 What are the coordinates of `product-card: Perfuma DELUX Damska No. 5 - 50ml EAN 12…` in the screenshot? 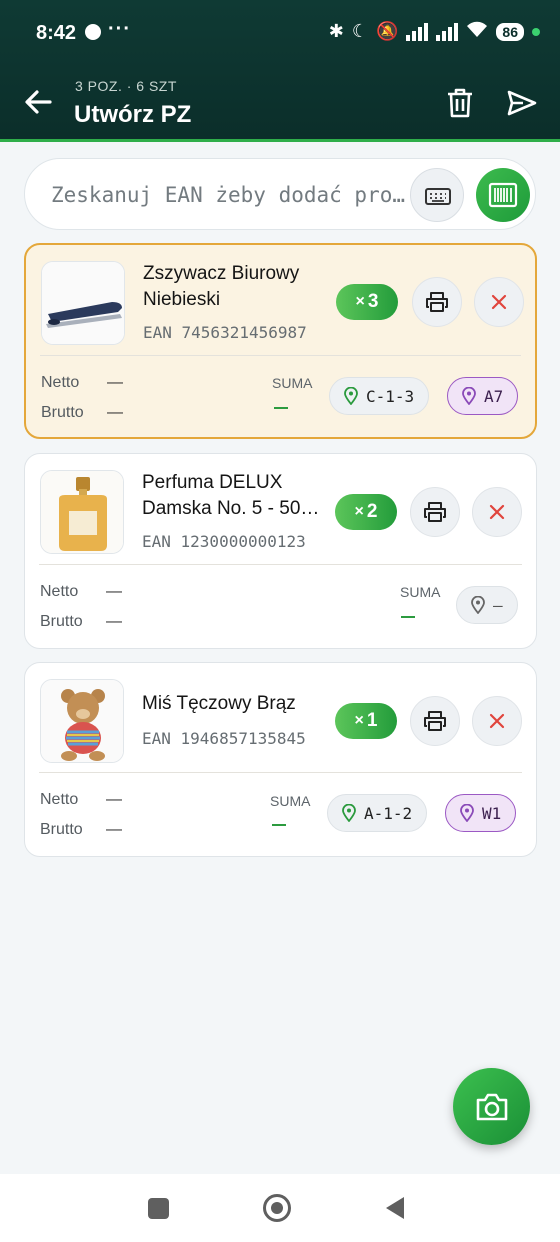 It's located at (280, 551).